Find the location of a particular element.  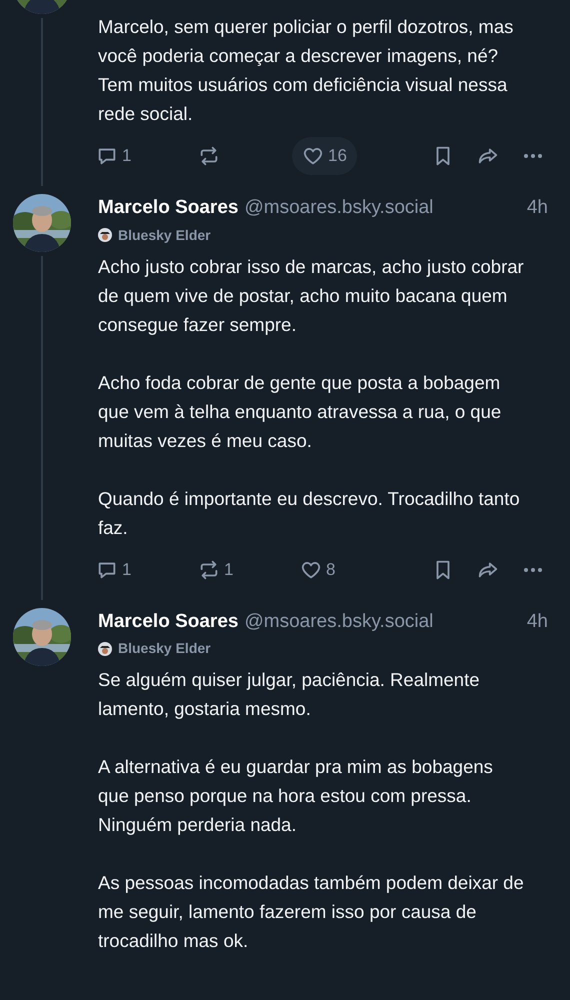

repost-button: 1 is located at coordinates (216, 569).